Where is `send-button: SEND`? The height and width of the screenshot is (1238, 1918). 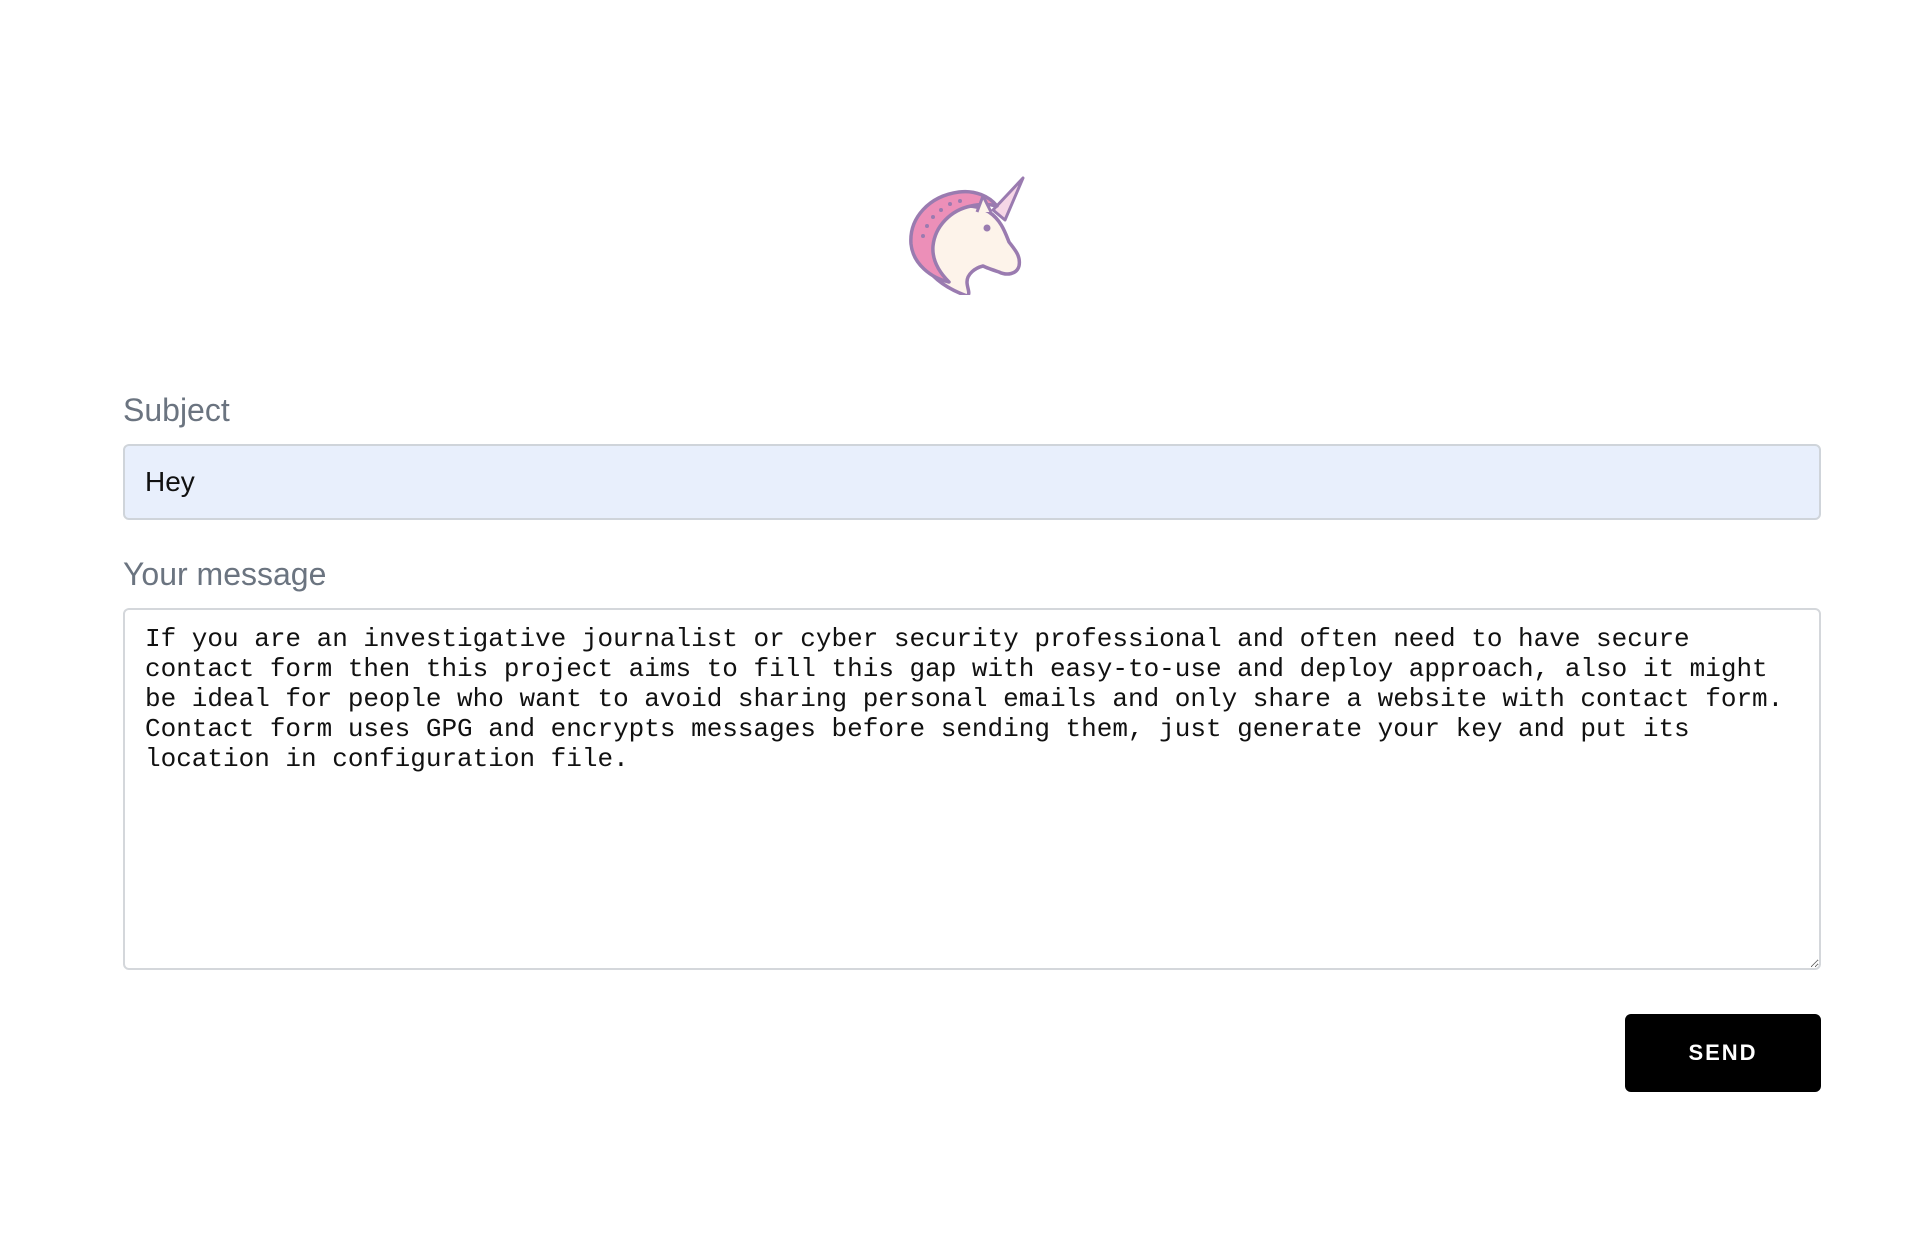 send-button: SEND is located at coordinates (1723, 1053).